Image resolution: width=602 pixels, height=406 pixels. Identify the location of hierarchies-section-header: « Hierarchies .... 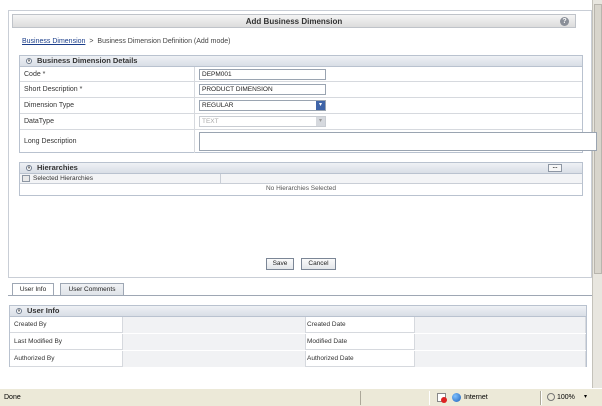
(301, 168).